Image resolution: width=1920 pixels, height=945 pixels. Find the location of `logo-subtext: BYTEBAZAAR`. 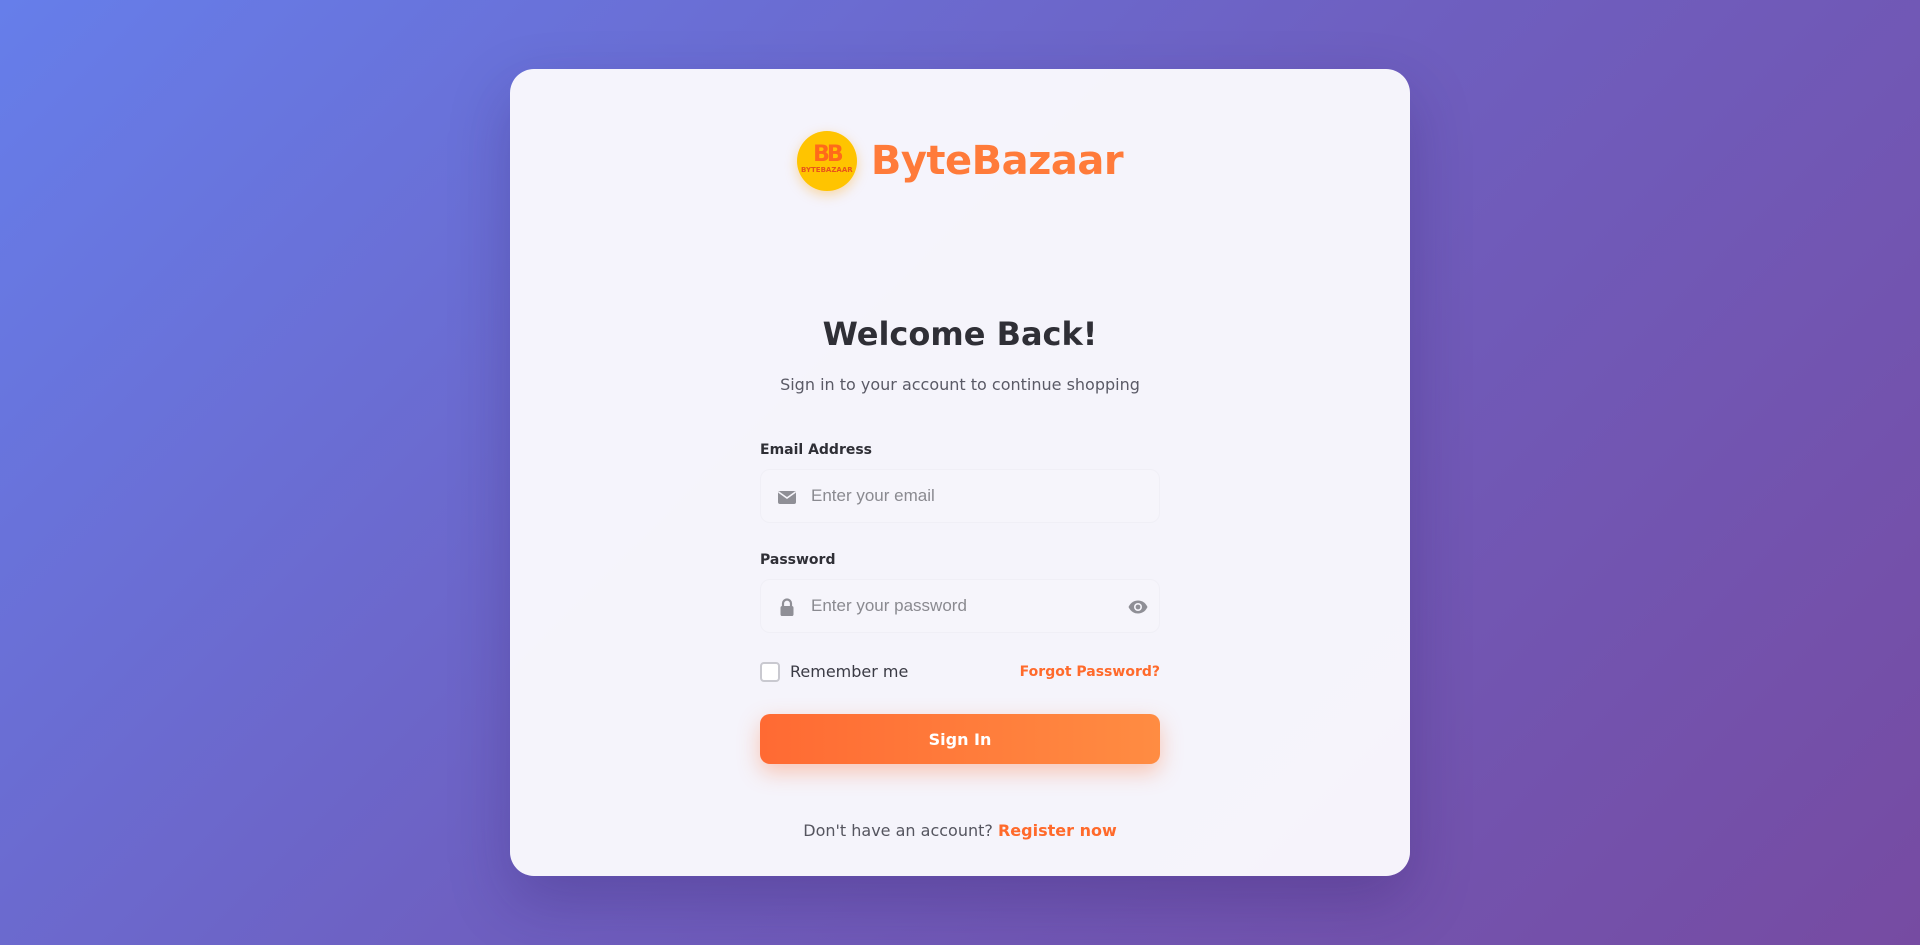

logo-subtext: BYTEBAZAAR is located at coordinates (827, 170).